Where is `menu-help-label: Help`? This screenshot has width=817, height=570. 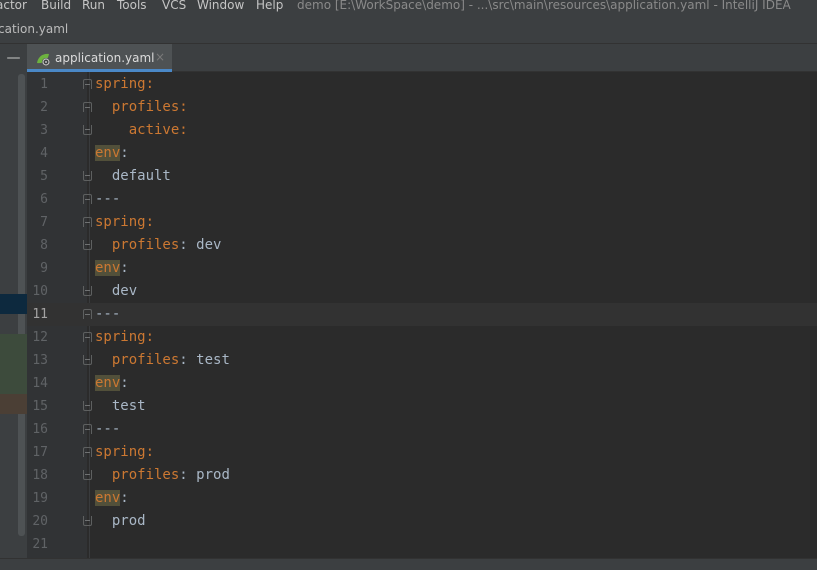 menu-help-label: Help is located at coordinates (270, 6).